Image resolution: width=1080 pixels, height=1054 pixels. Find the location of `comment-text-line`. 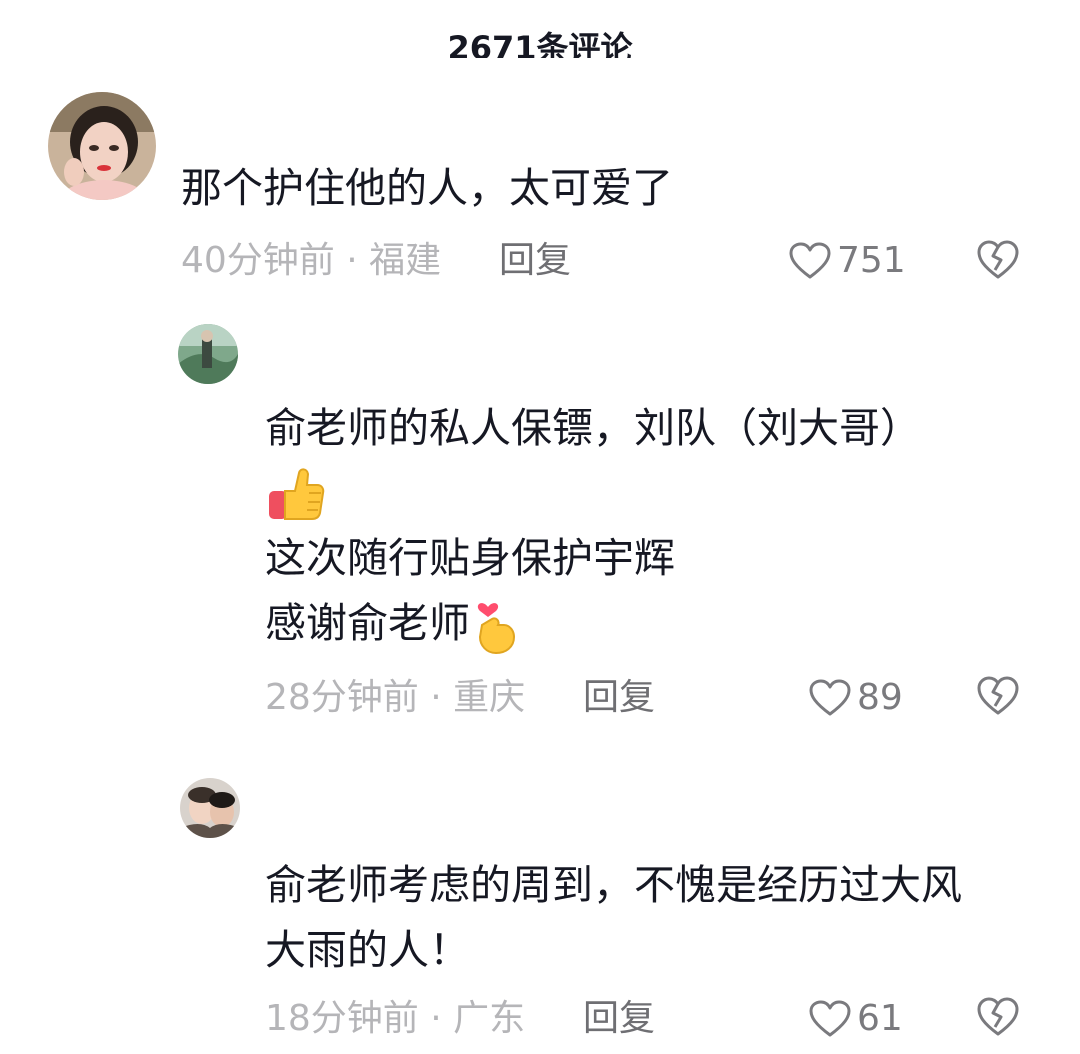

comment-text-line is located at coordinates (593, 493).